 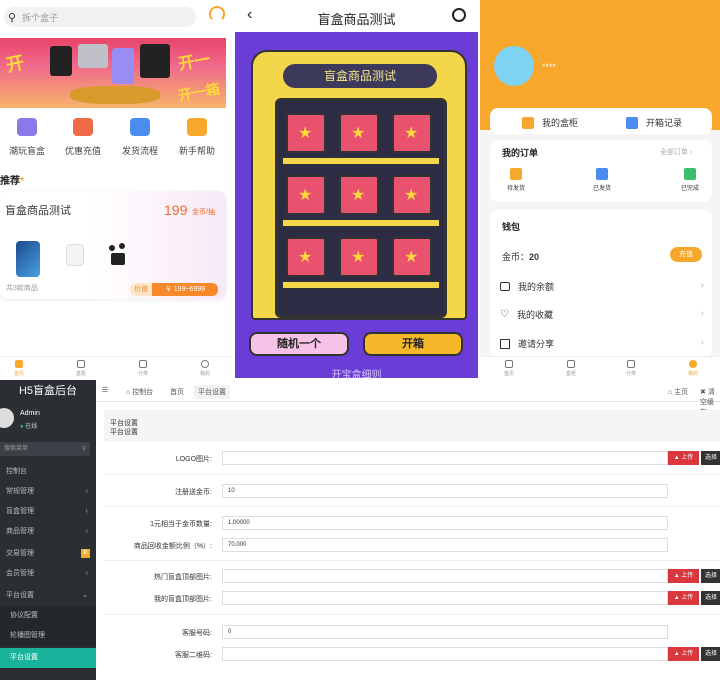 I want to click on menu-trade: 交易管理 新, so click(x=48, y=554).